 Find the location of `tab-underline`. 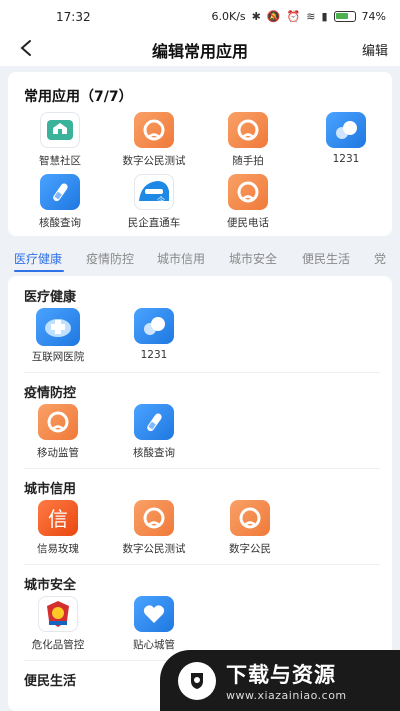

tab-underline is located at coordinates (39, 271).